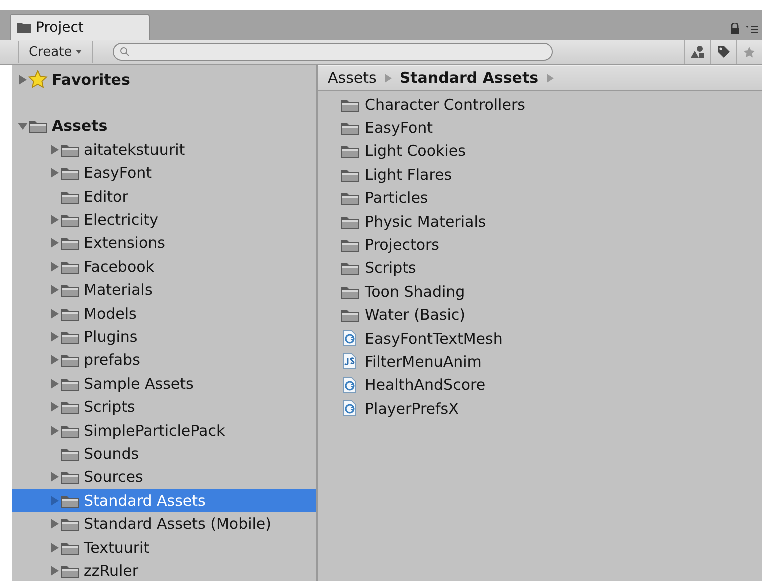  What do you see at coordinates (164, 384) in the screenshot?
I see `folder-tree-item: Sample Assets` at bounding box center [164, 384].